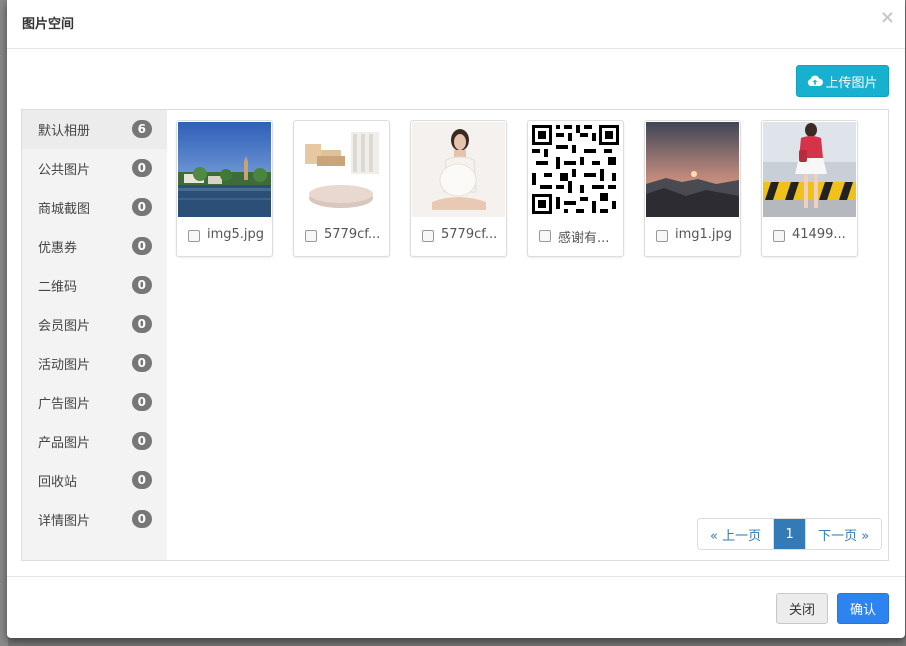 The image size is (906, 646). I want to click on album-label: 广告图片, so click(64, 404).